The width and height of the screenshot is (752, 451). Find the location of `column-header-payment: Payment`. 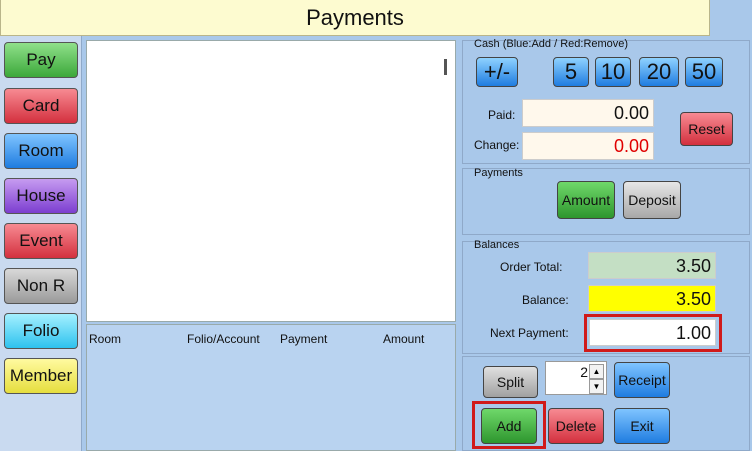

column-header-payment: Payment is located at coordinates (304, 339).